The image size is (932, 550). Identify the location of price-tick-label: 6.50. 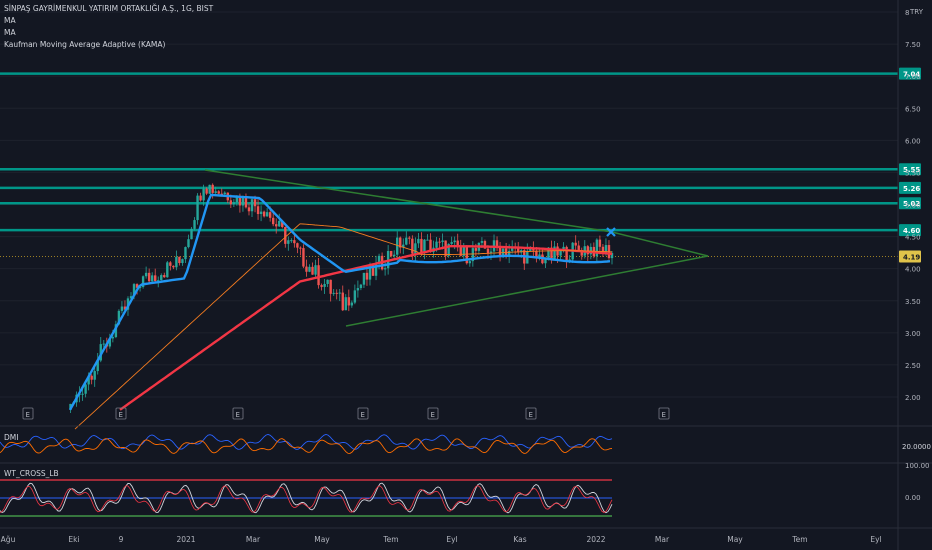
(913, 109).